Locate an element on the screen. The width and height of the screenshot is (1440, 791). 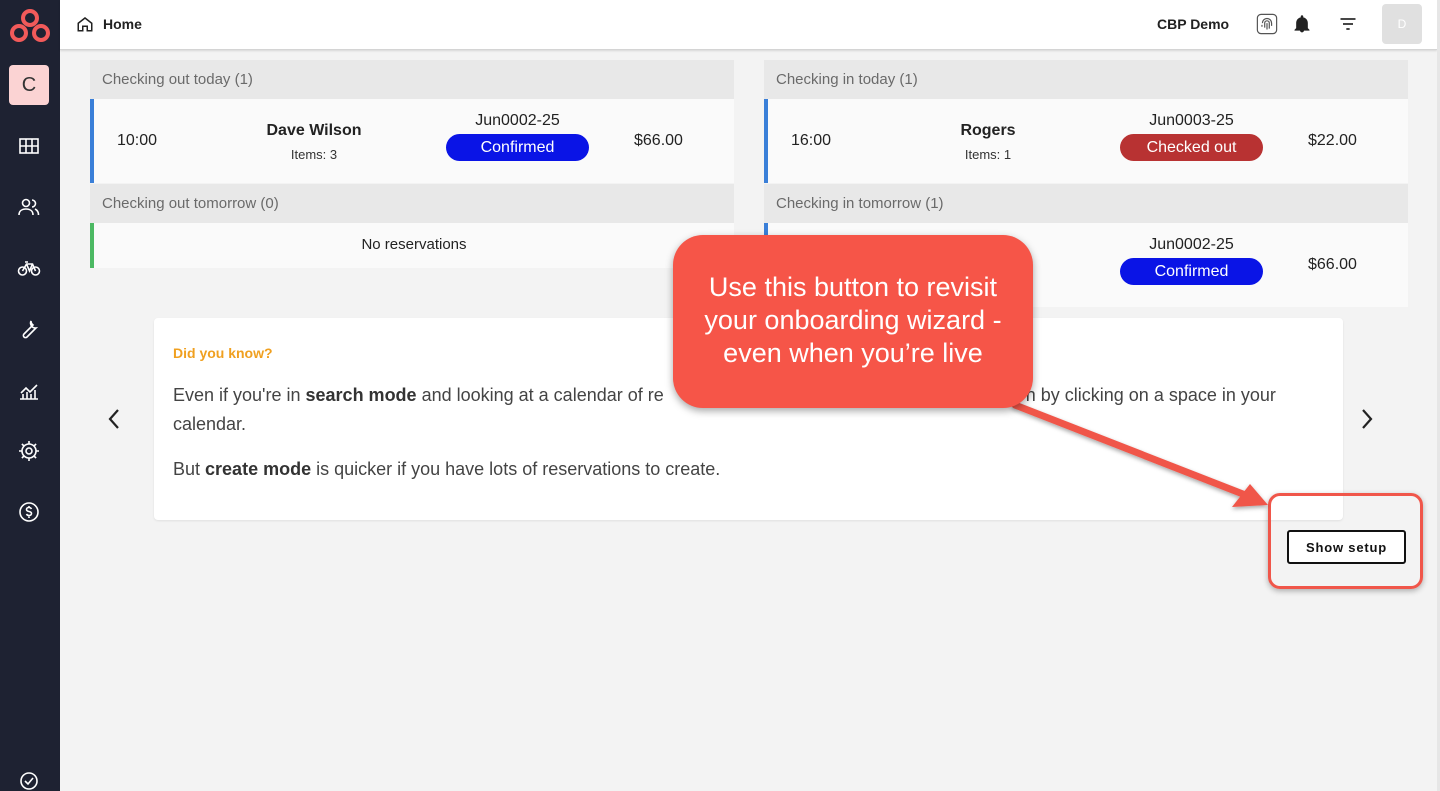
panel-header: Checking in today (1) is located at coordinates (1086, 79).